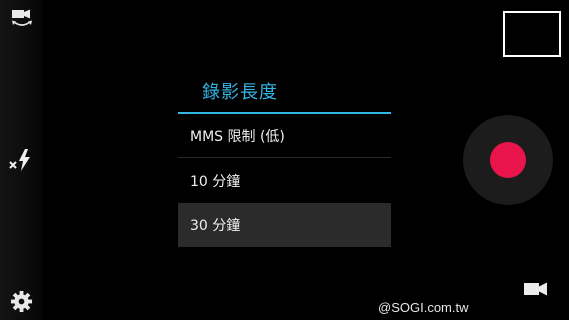 Image resolution: width=569 pixels, height=320 pixels. What do you see at coordinates (215, 226) in the screenshot?
I see `menu-item-label: 30 分鐘` at bounding box center [215, 226].